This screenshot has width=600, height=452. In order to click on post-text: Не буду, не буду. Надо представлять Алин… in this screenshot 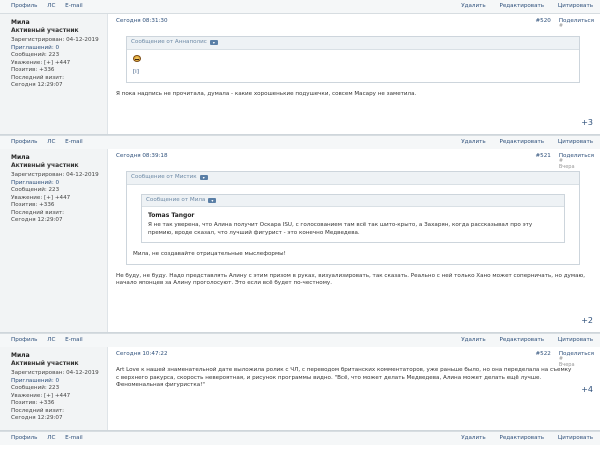, I will do `click(351, 279)`.